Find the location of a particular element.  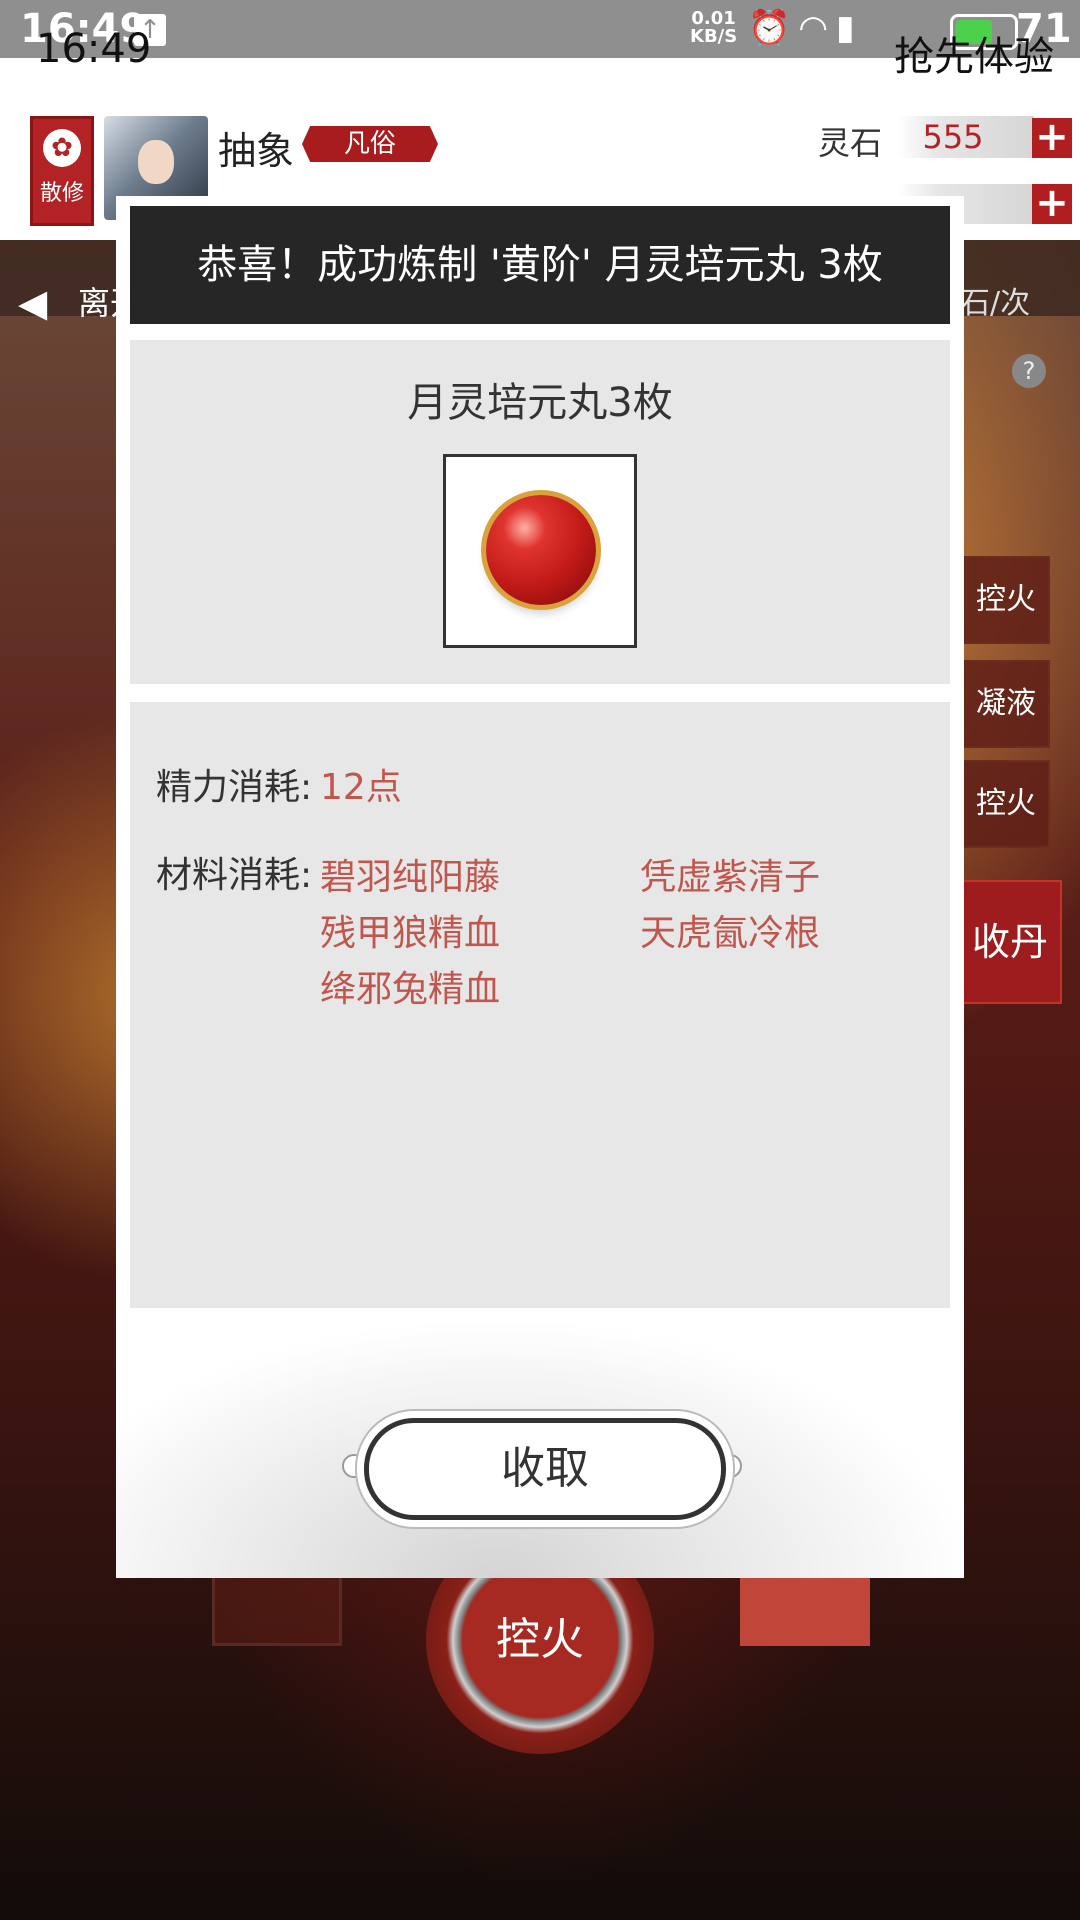

spirit-stone-value: 555 is located at coordinates (953, 137).